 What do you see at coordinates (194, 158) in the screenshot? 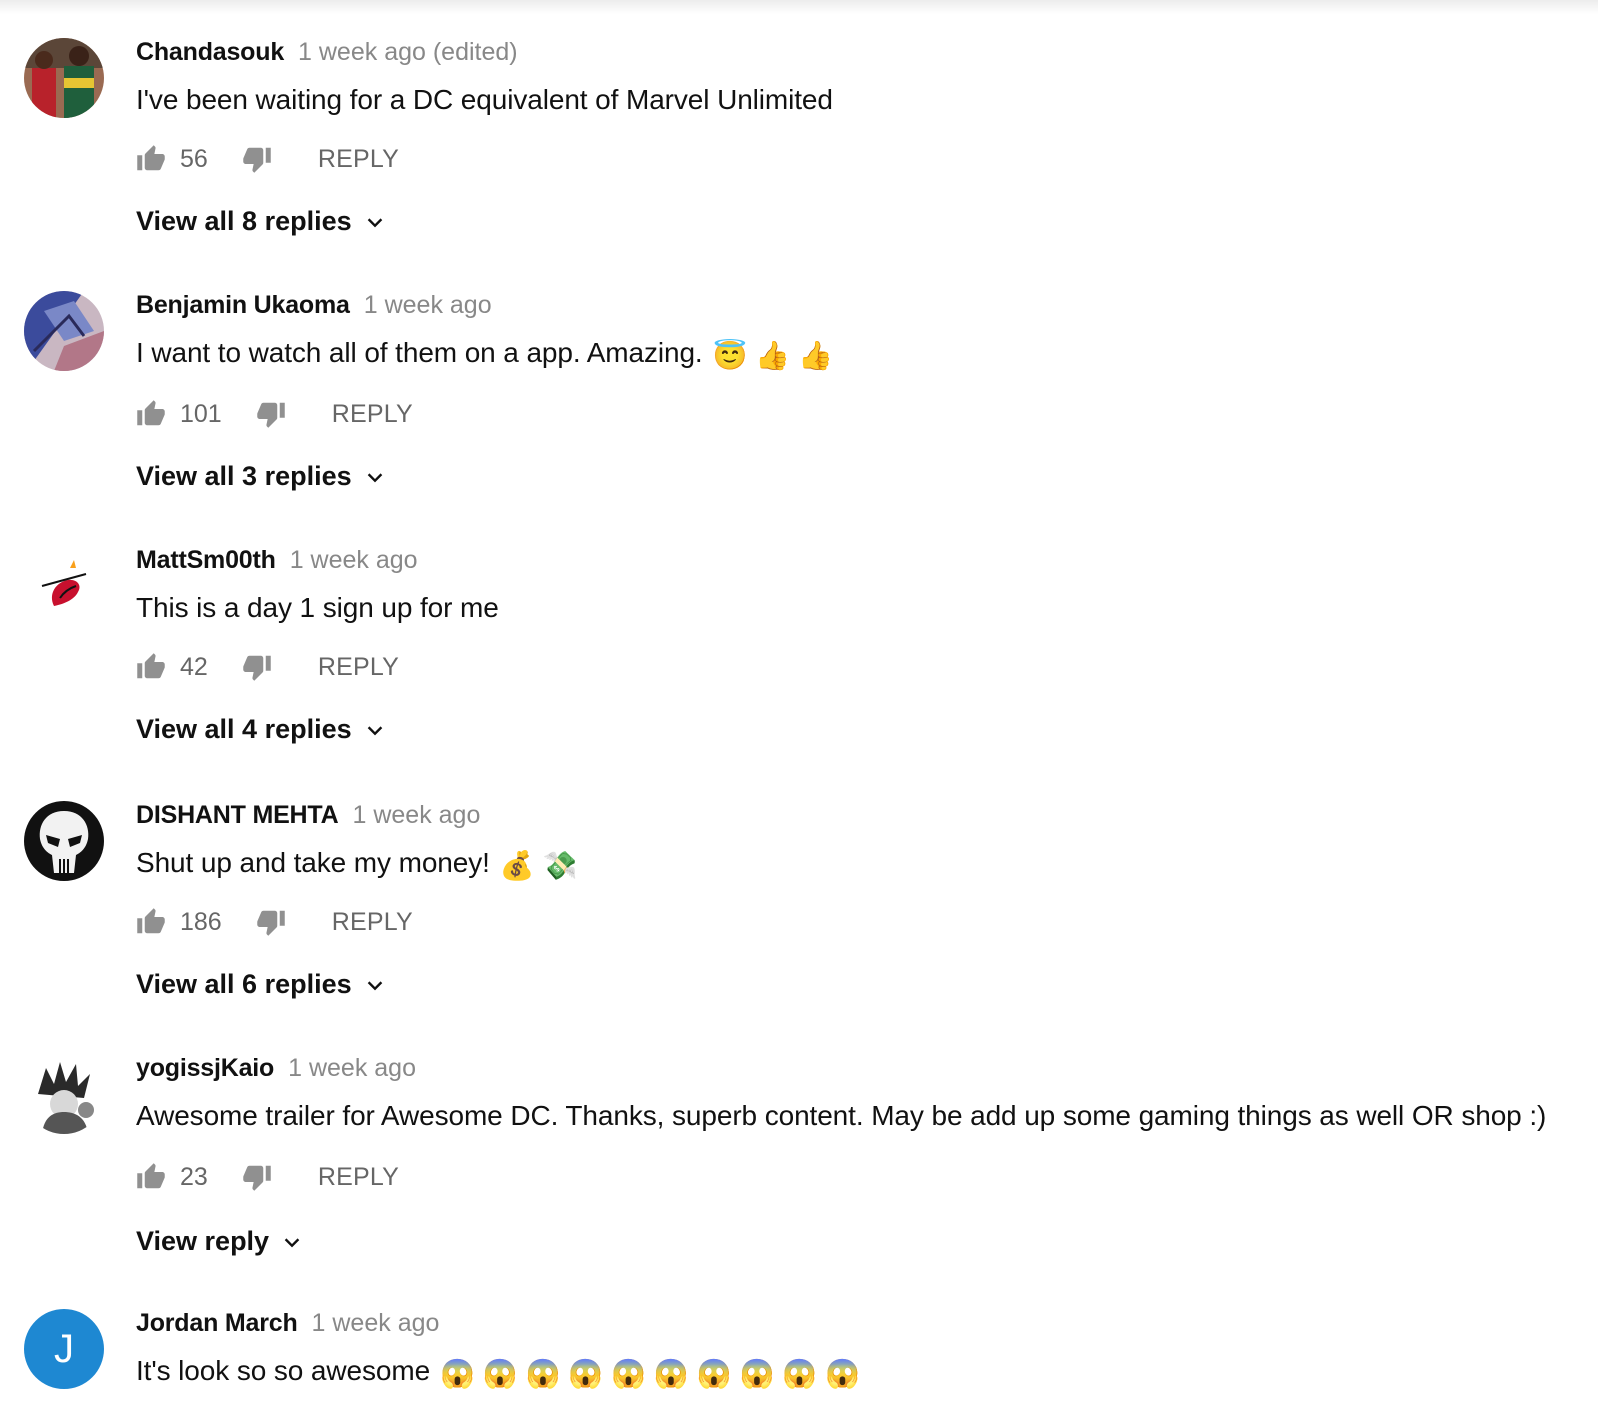
I see `like-count: 56` at bounding box center [194, 158].